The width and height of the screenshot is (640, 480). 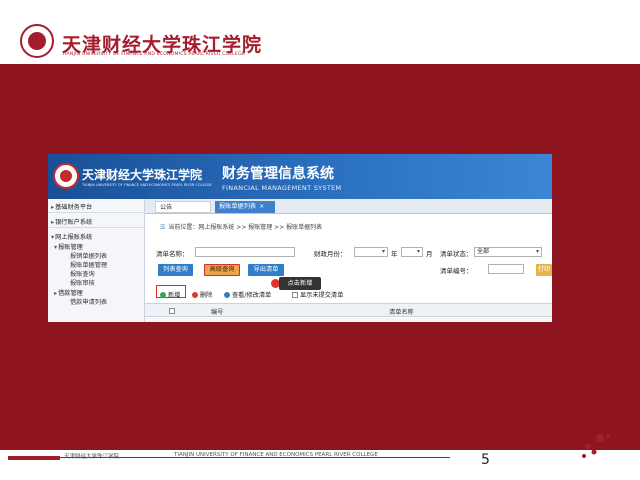 What do you see at coordinates (82, 282) in the screenshot?
I see `sidebar-item-reimbursement-audit: 报账审核` at bounding box center [82, 282].